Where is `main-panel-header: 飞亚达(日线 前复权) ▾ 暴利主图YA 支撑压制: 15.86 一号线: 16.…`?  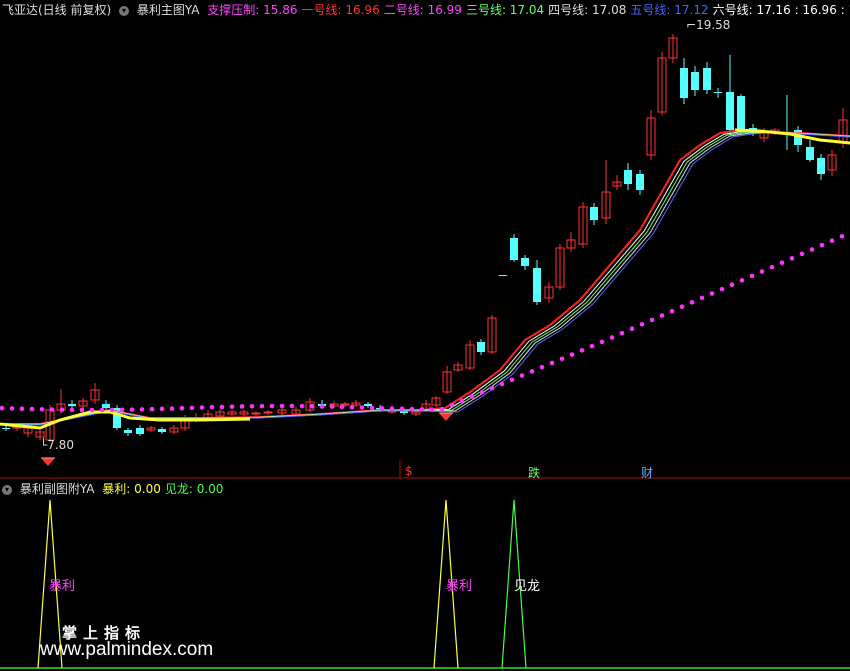 main-panel-header: 飞亚达(日线 前复权) ▾ 暴利主图YA 支撑压制: 15.86 一号线: 16.… is located at coordinates (426, 10).